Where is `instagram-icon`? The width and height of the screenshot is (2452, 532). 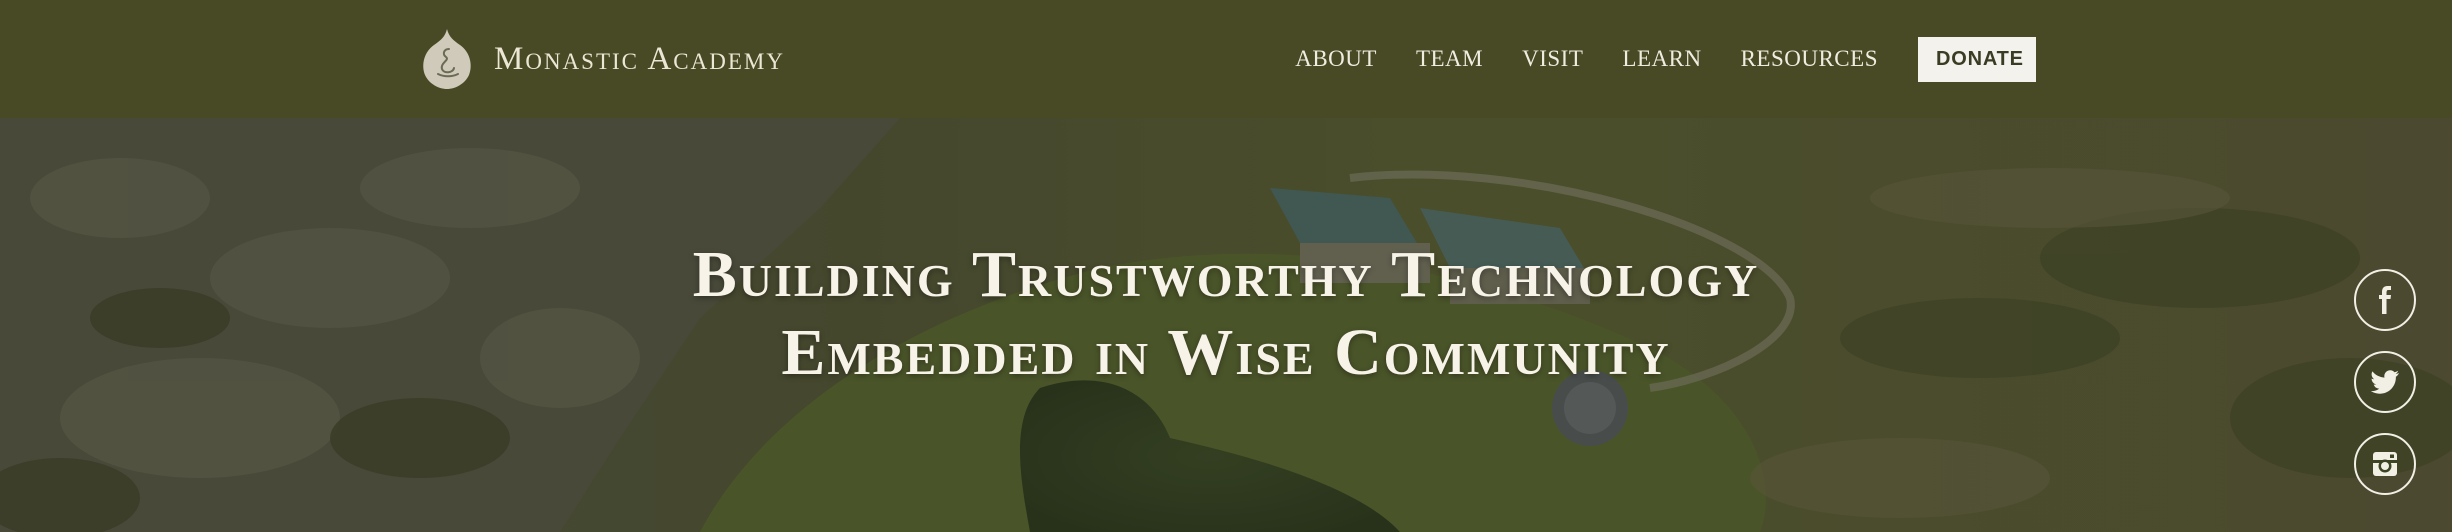
instagram-icon is located at coordinates (2385, 464).